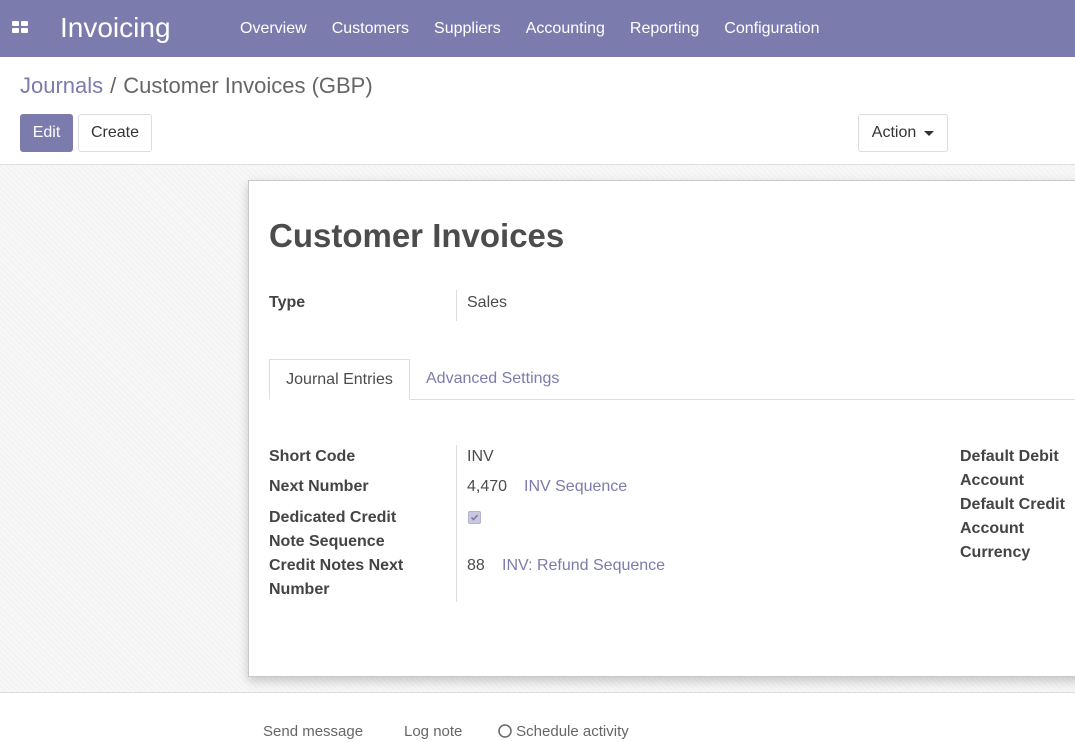  Describe the element at coordinates (433, 732) in the screenshot. I see `log-note-button: Log note` at that location.